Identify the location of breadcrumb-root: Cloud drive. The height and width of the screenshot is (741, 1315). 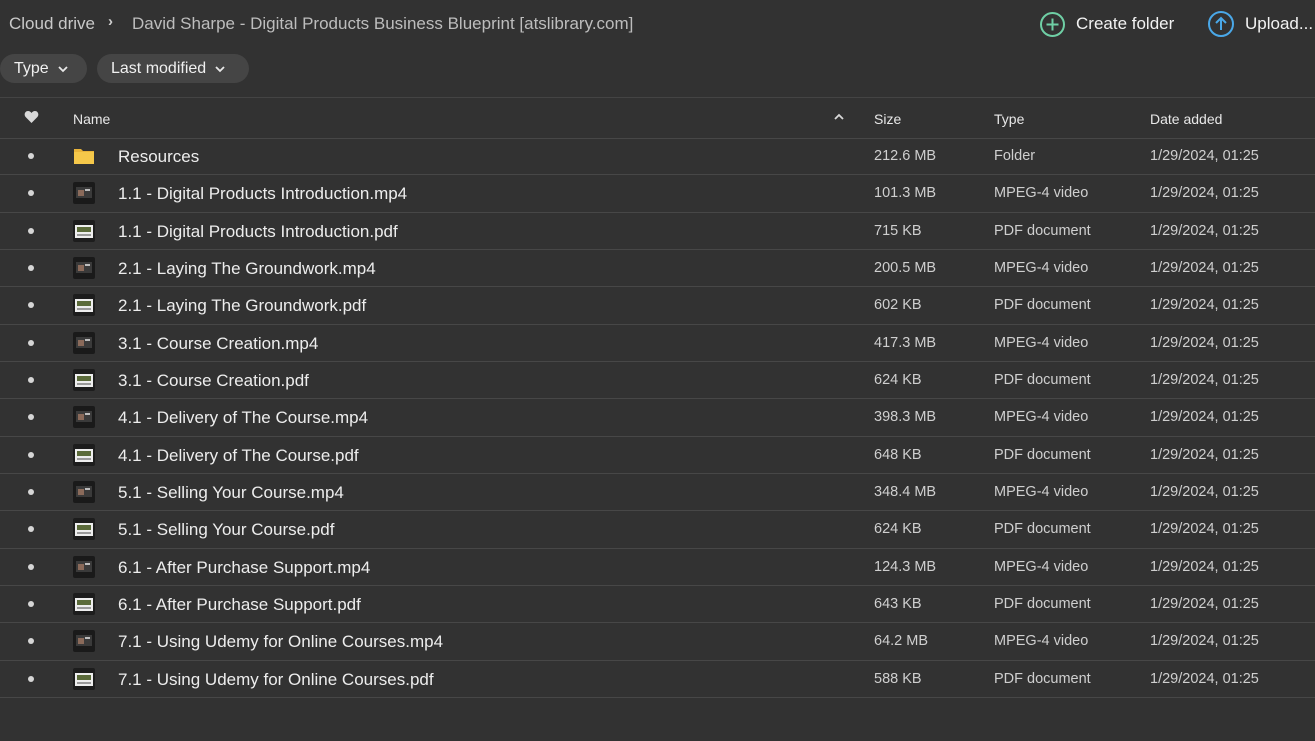
(52, 24).